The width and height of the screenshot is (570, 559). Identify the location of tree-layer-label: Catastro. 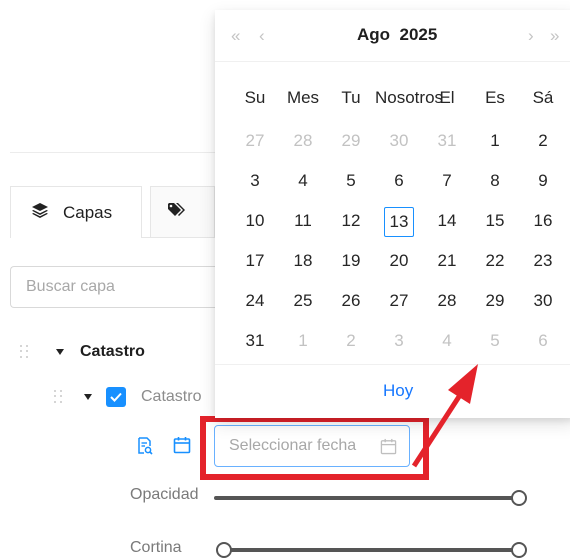
(171, 396).